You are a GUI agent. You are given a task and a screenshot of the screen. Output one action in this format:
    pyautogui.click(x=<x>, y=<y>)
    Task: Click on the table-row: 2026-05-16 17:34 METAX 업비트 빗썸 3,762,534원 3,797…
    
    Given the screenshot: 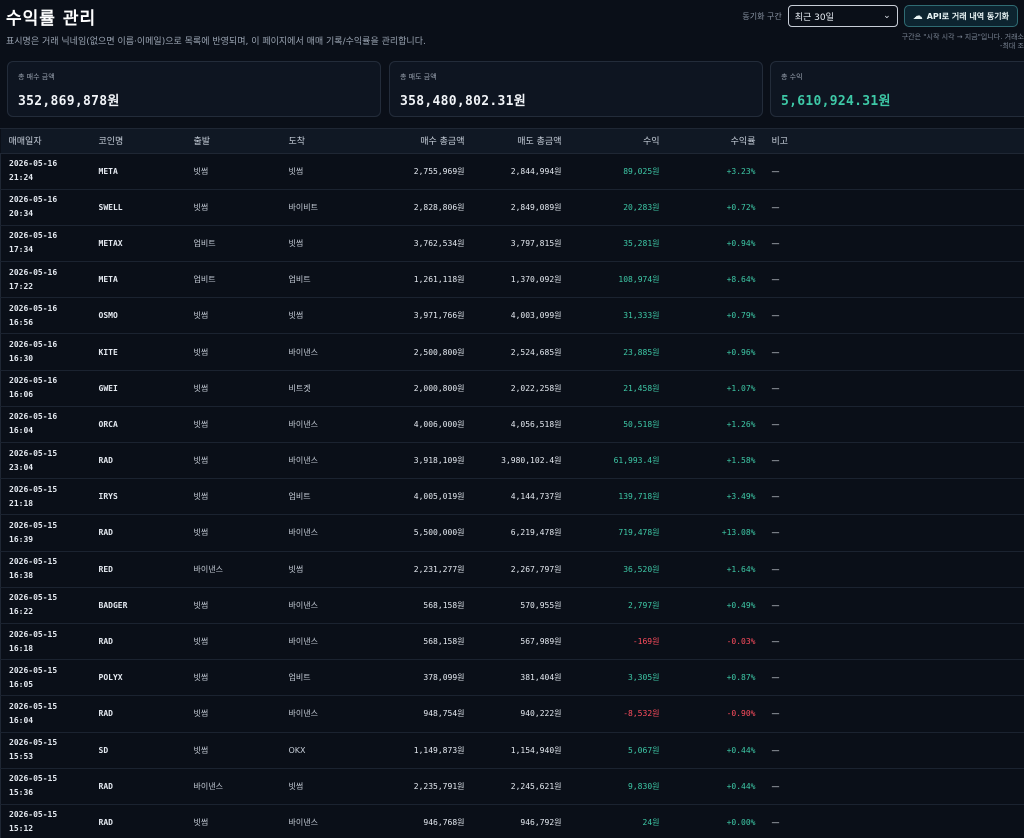 What is the action you would take?
    pyautogui.click(x=512, y=244)
    